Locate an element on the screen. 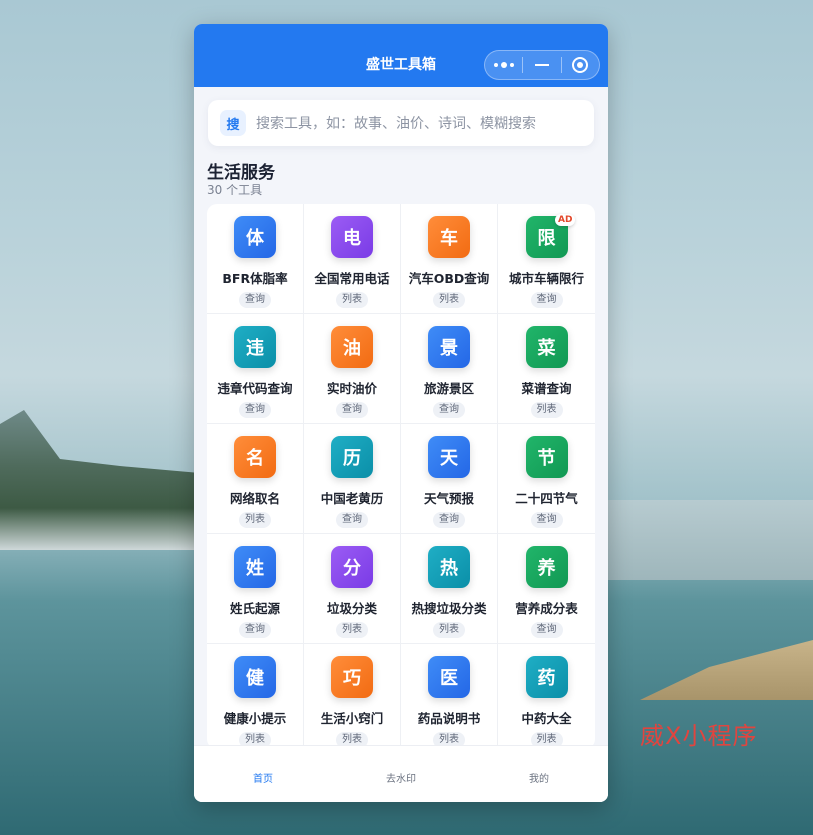 This screenshot has width=813, height=835. tool-icon: 节 is located at coordinates (546, 457).